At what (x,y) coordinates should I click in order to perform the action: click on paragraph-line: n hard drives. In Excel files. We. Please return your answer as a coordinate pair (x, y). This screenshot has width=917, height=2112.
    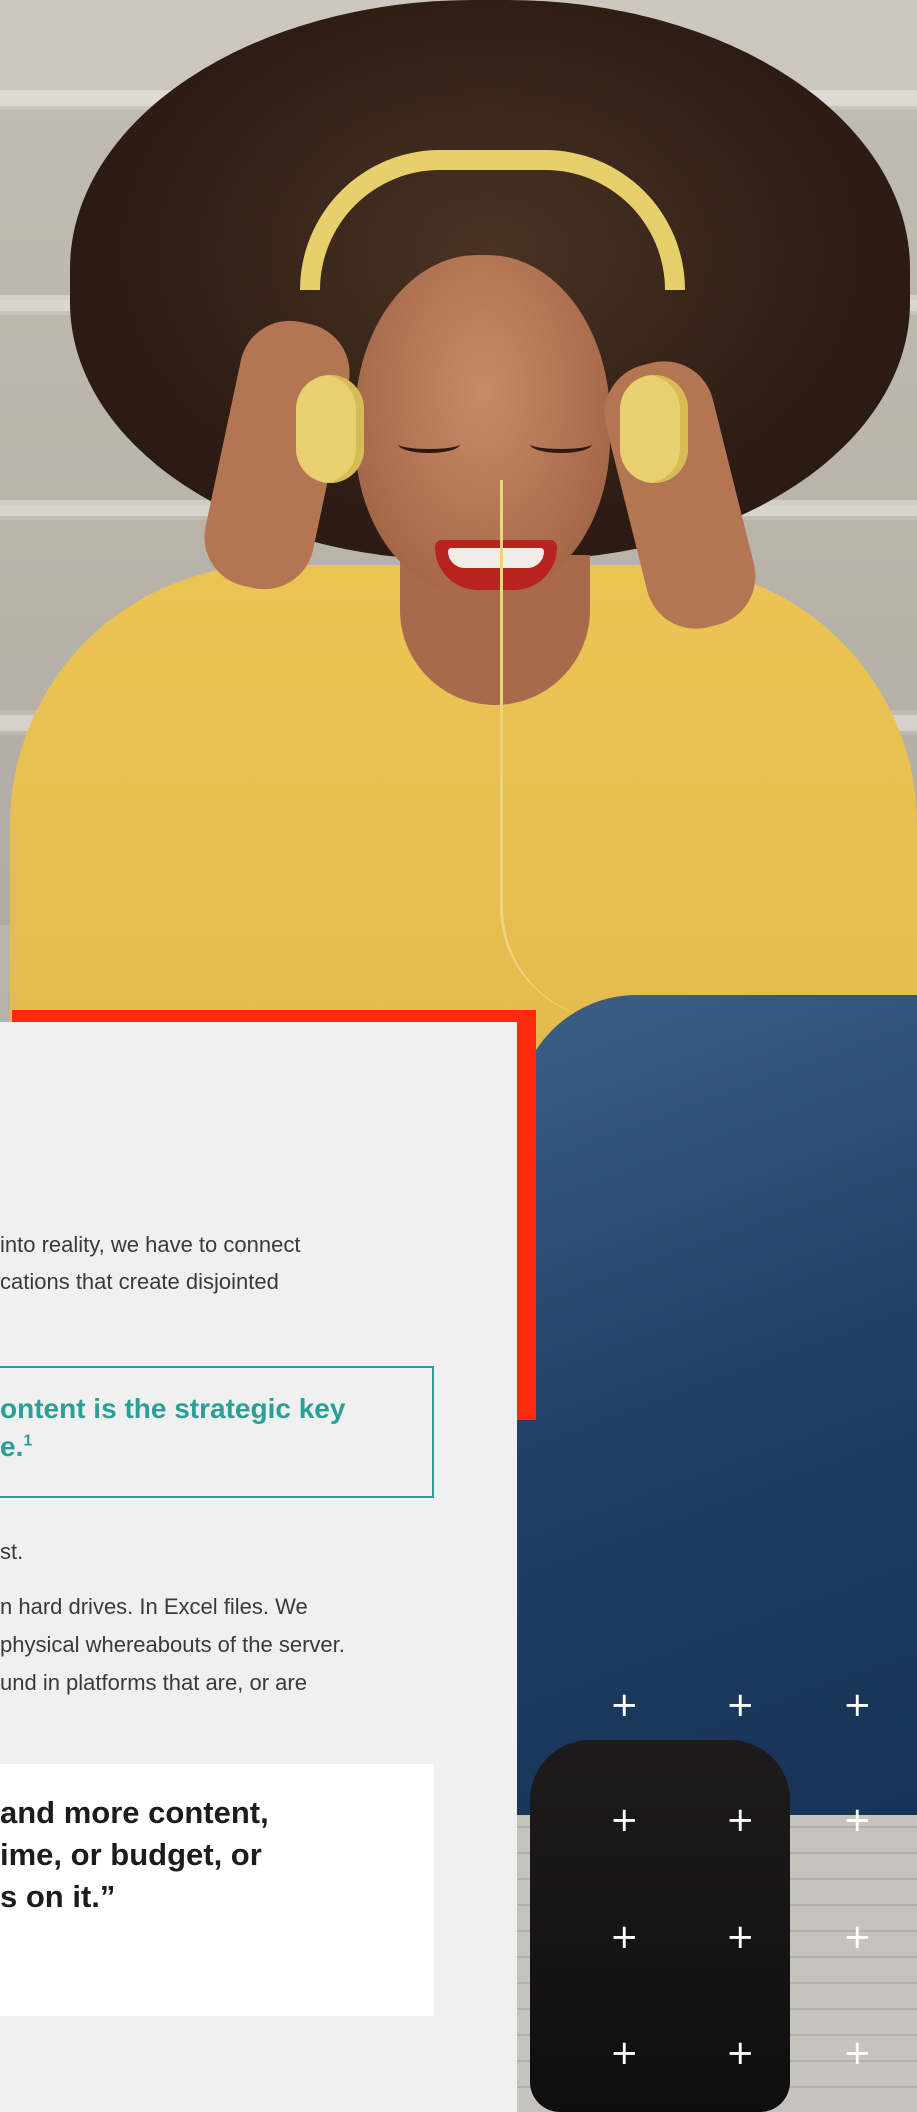
    Looking at the image, I should click on (154, 1606).